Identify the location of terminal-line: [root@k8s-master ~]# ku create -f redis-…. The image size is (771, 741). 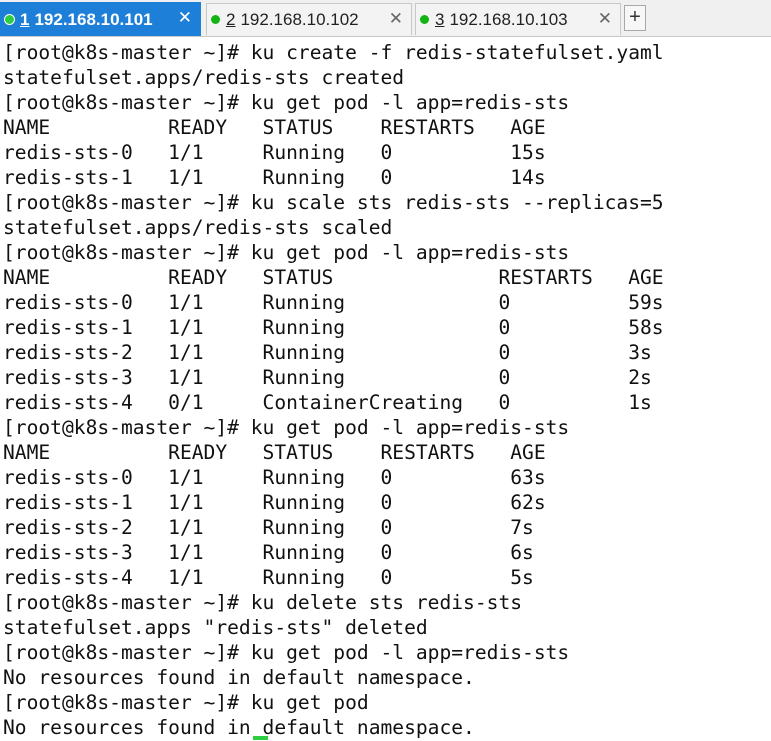
(333, 52).